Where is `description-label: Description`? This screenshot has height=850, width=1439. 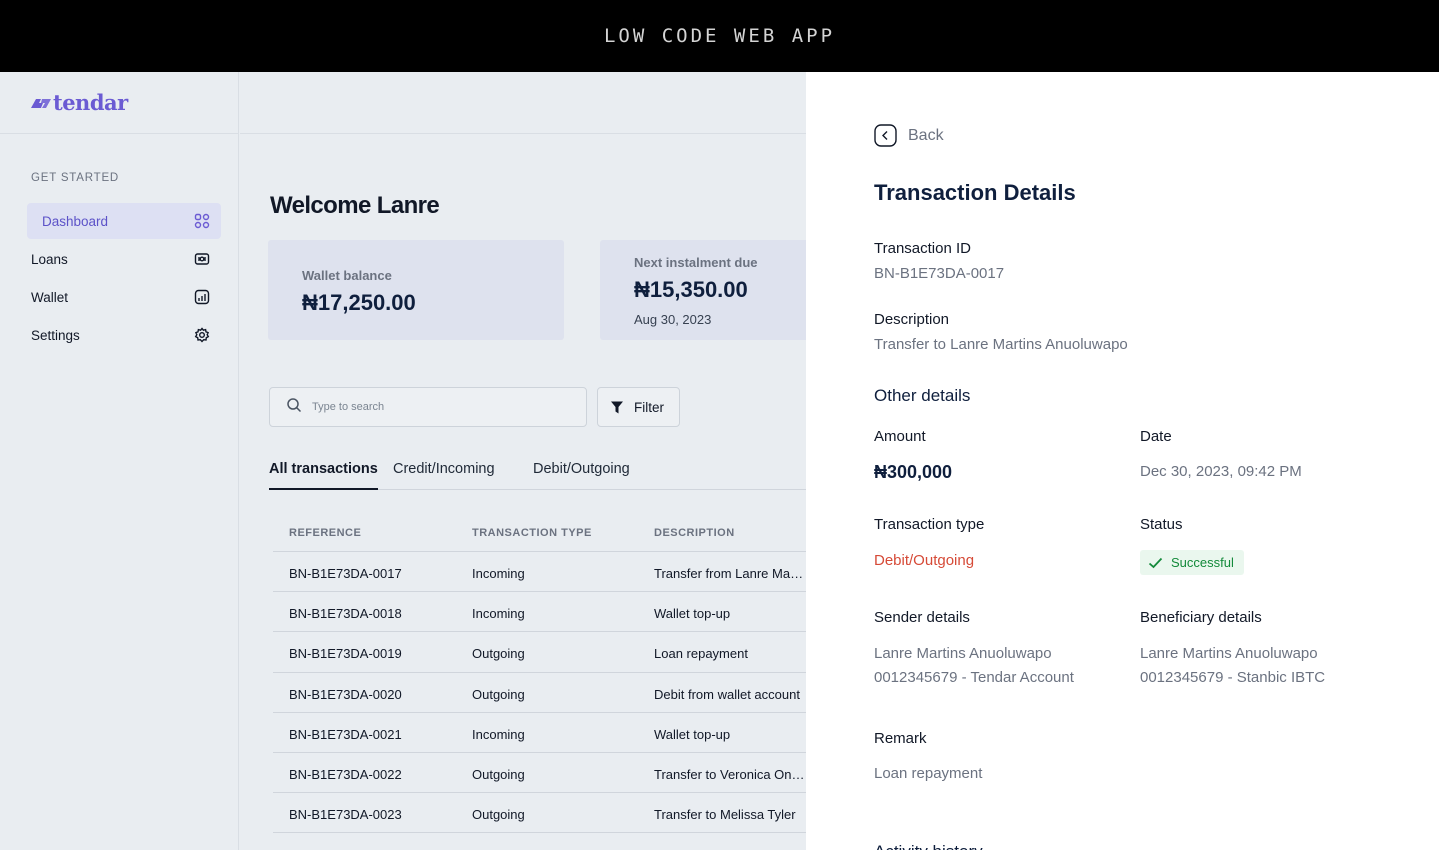 description-label: Description is located at coordinates (912, 319).